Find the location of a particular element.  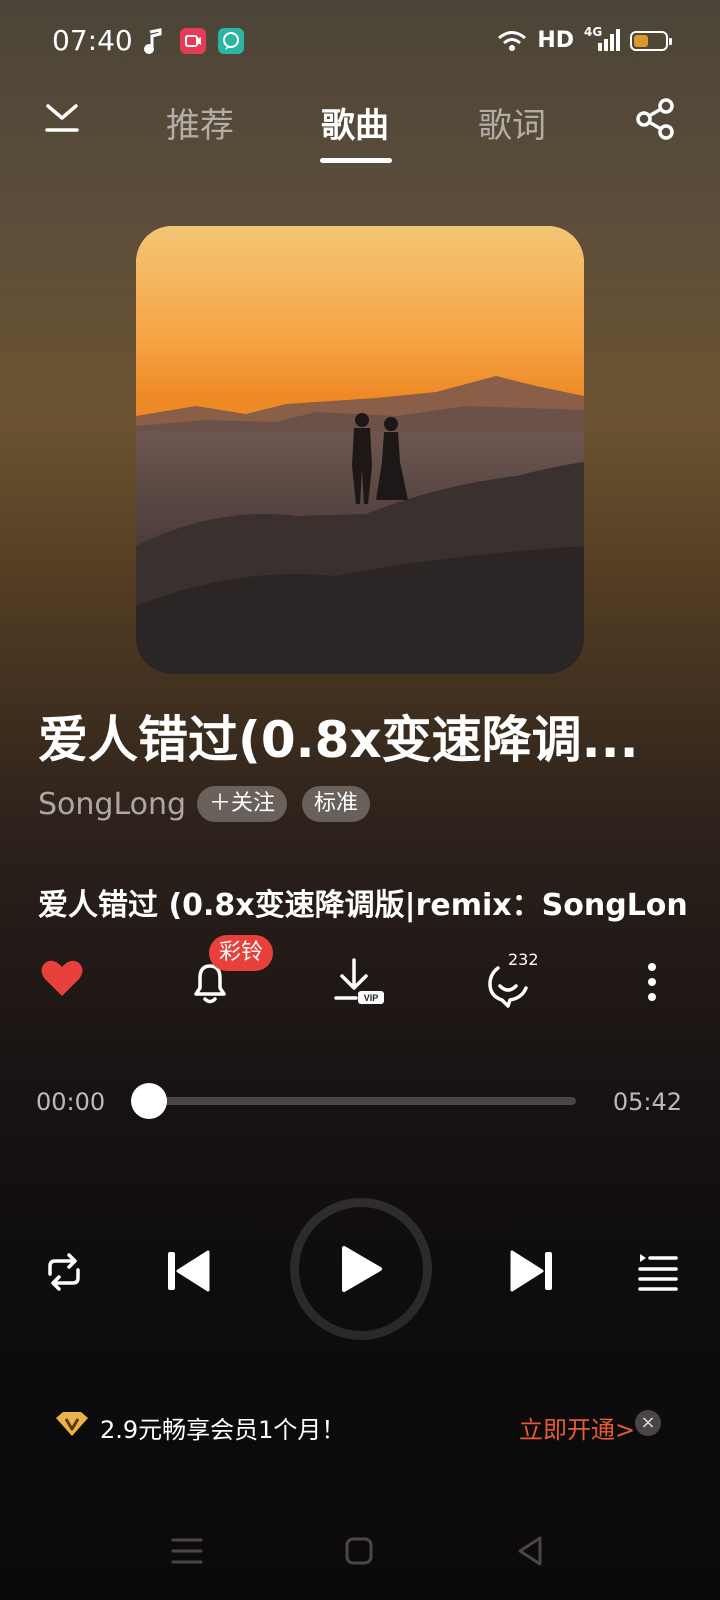

progress-track is located at coordinates (363, 1101).